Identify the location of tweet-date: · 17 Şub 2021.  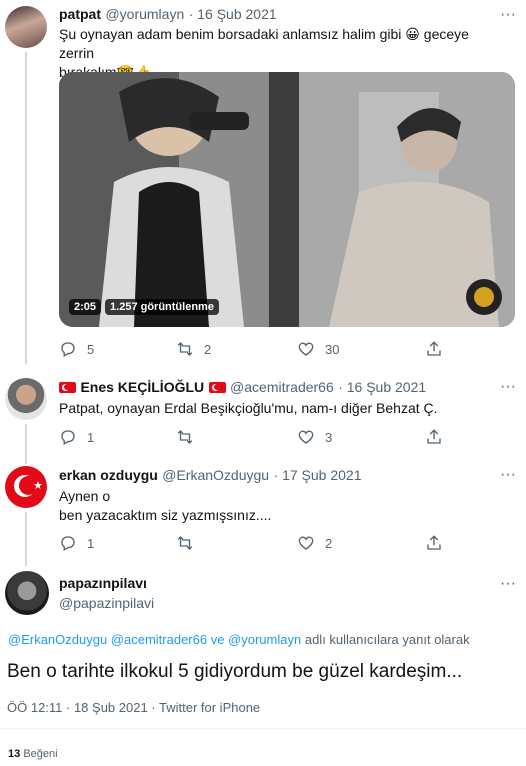
(318, 475).